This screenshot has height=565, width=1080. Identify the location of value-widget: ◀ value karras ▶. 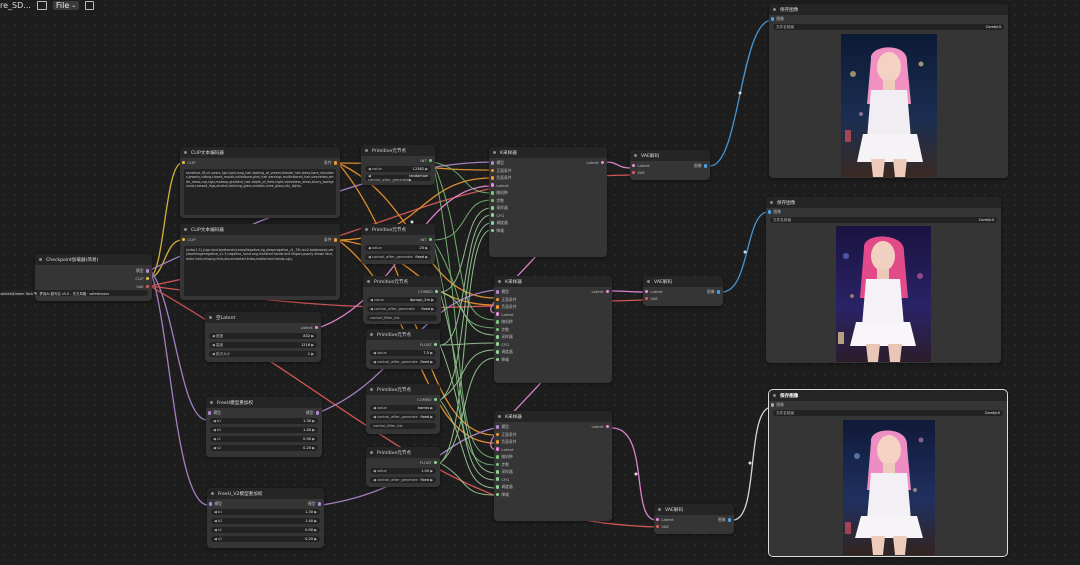
(403, 408).